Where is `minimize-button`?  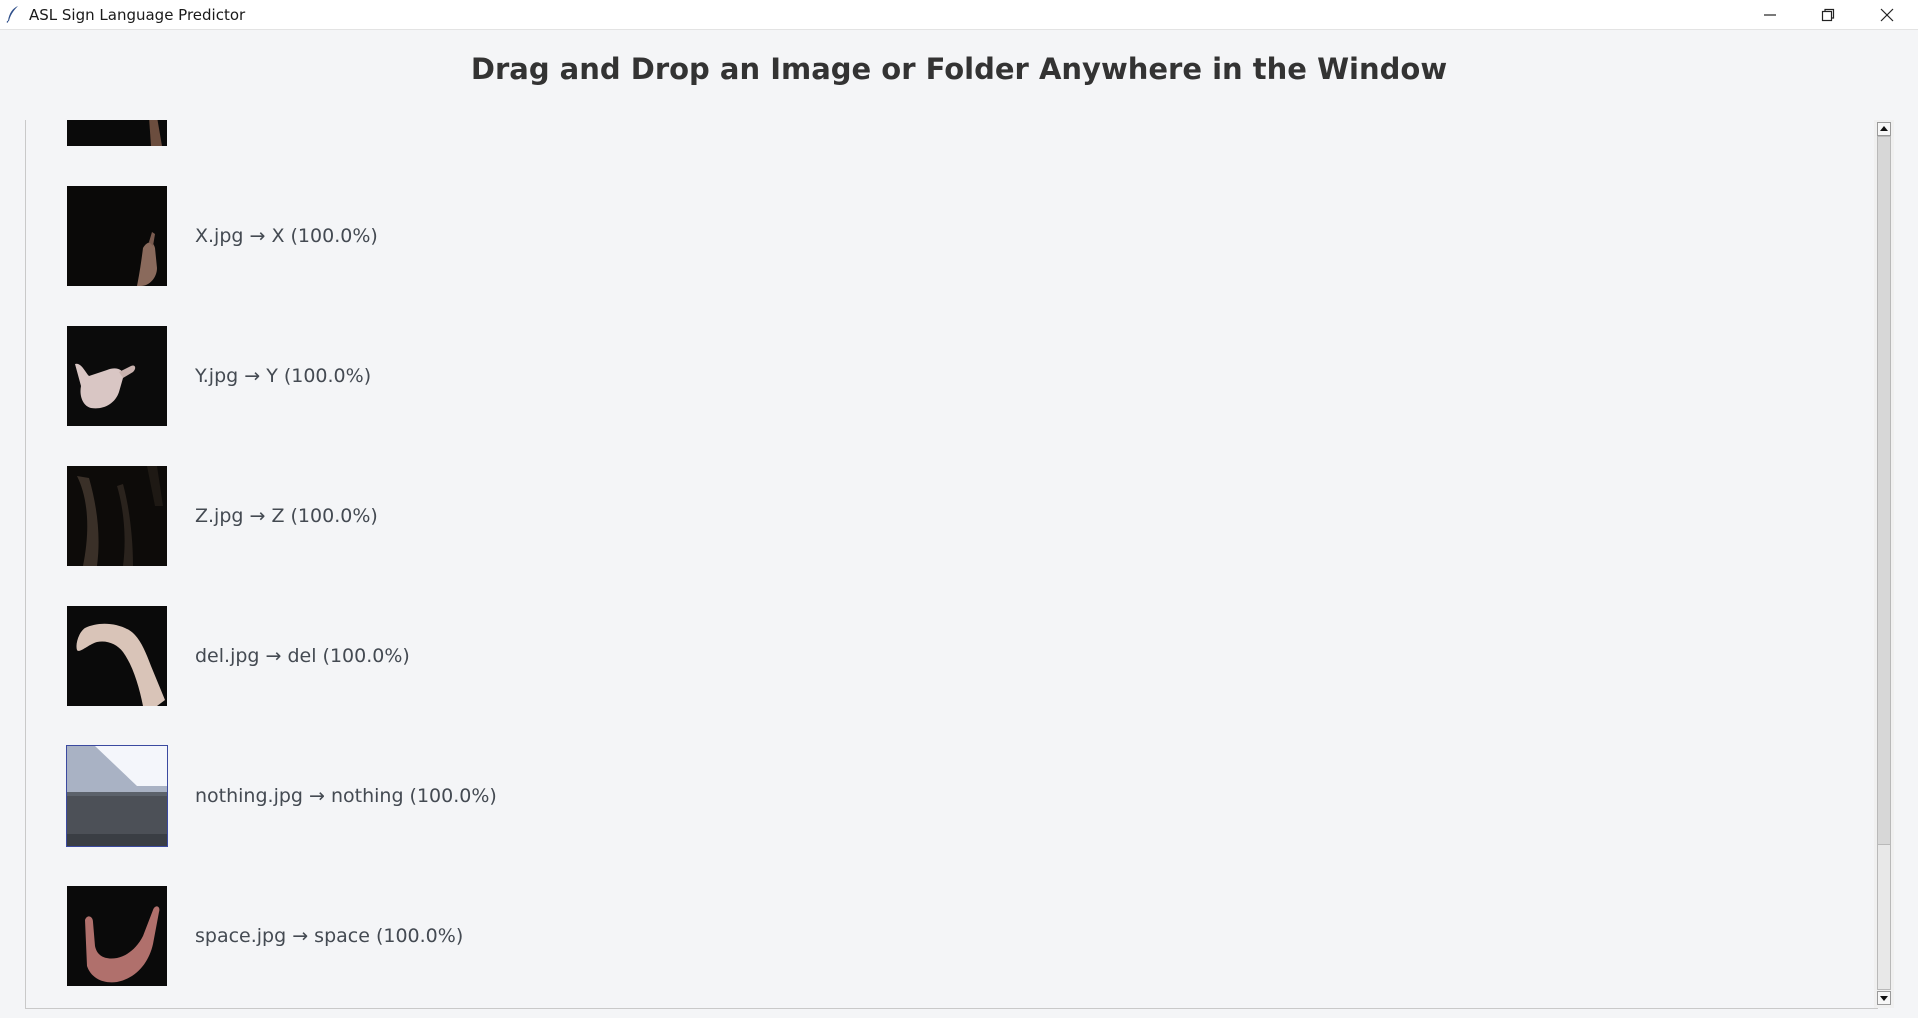
minimize-button is located at coordinates (1770, 14).